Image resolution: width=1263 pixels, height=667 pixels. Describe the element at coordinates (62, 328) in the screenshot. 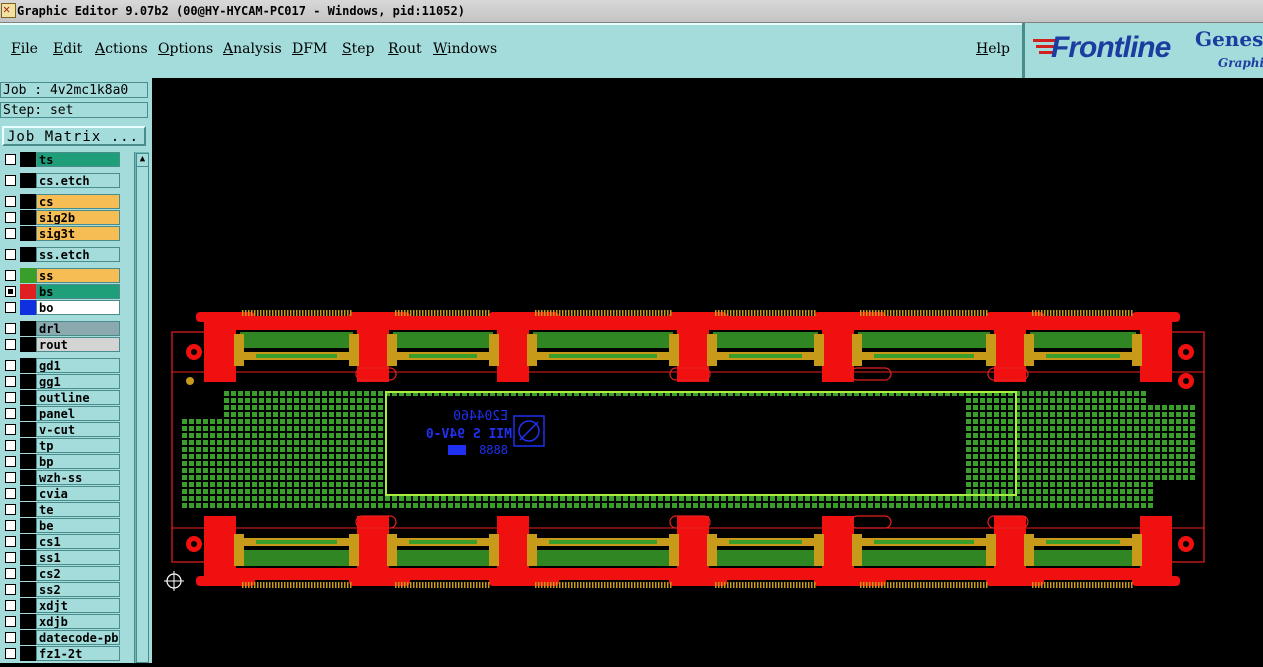

I see `layer-row-drl: drl` at that location.